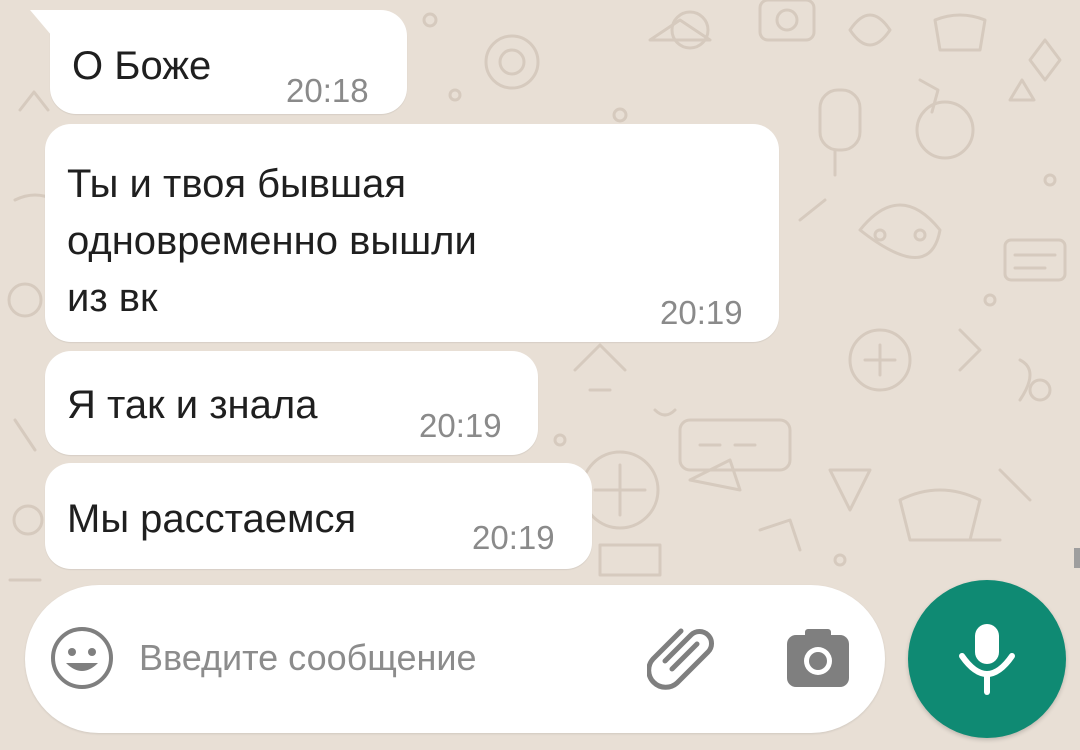 Image resolution: width=1080 pixels, height=750 pixels. What do you see at coordinates (818, 660) in the screenshot?
I see `camera-icon` at bounding box center [818, 660].